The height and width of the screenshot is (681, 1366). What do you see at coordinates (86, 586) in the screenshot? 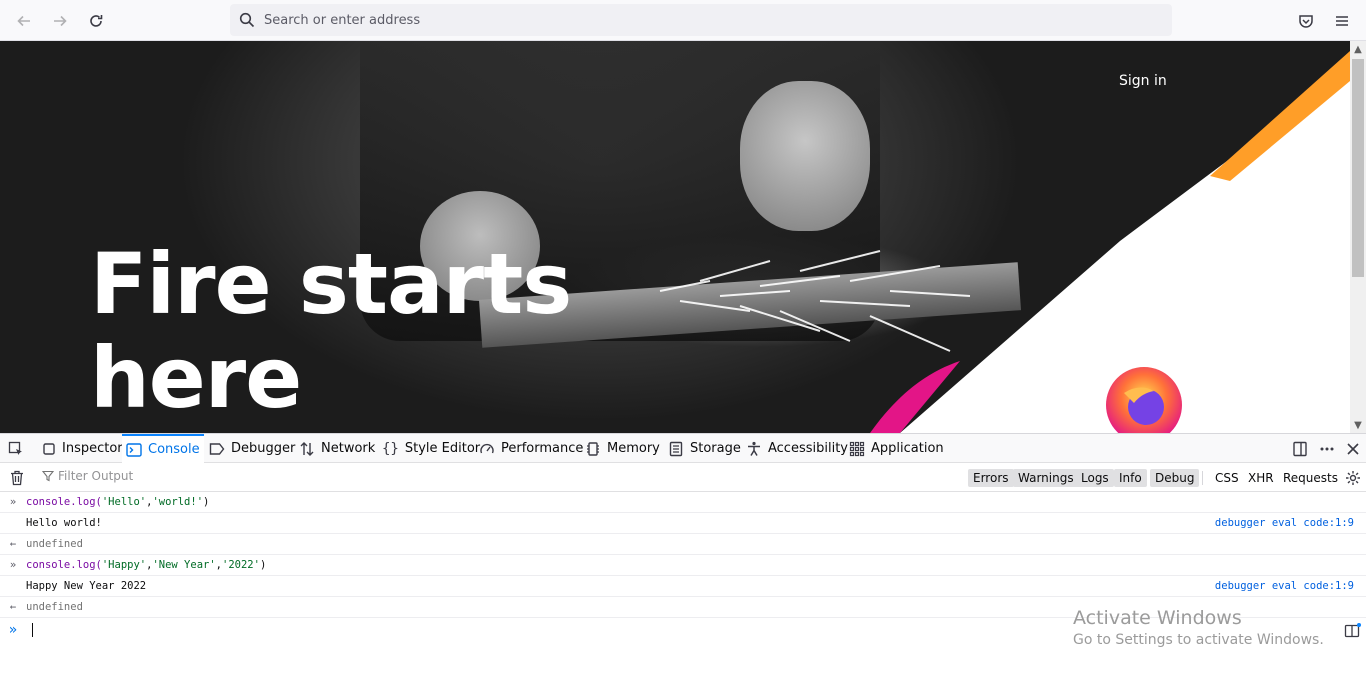
I see `console-log-text: Happy New Year 2022` at bounding box center [86, 586].